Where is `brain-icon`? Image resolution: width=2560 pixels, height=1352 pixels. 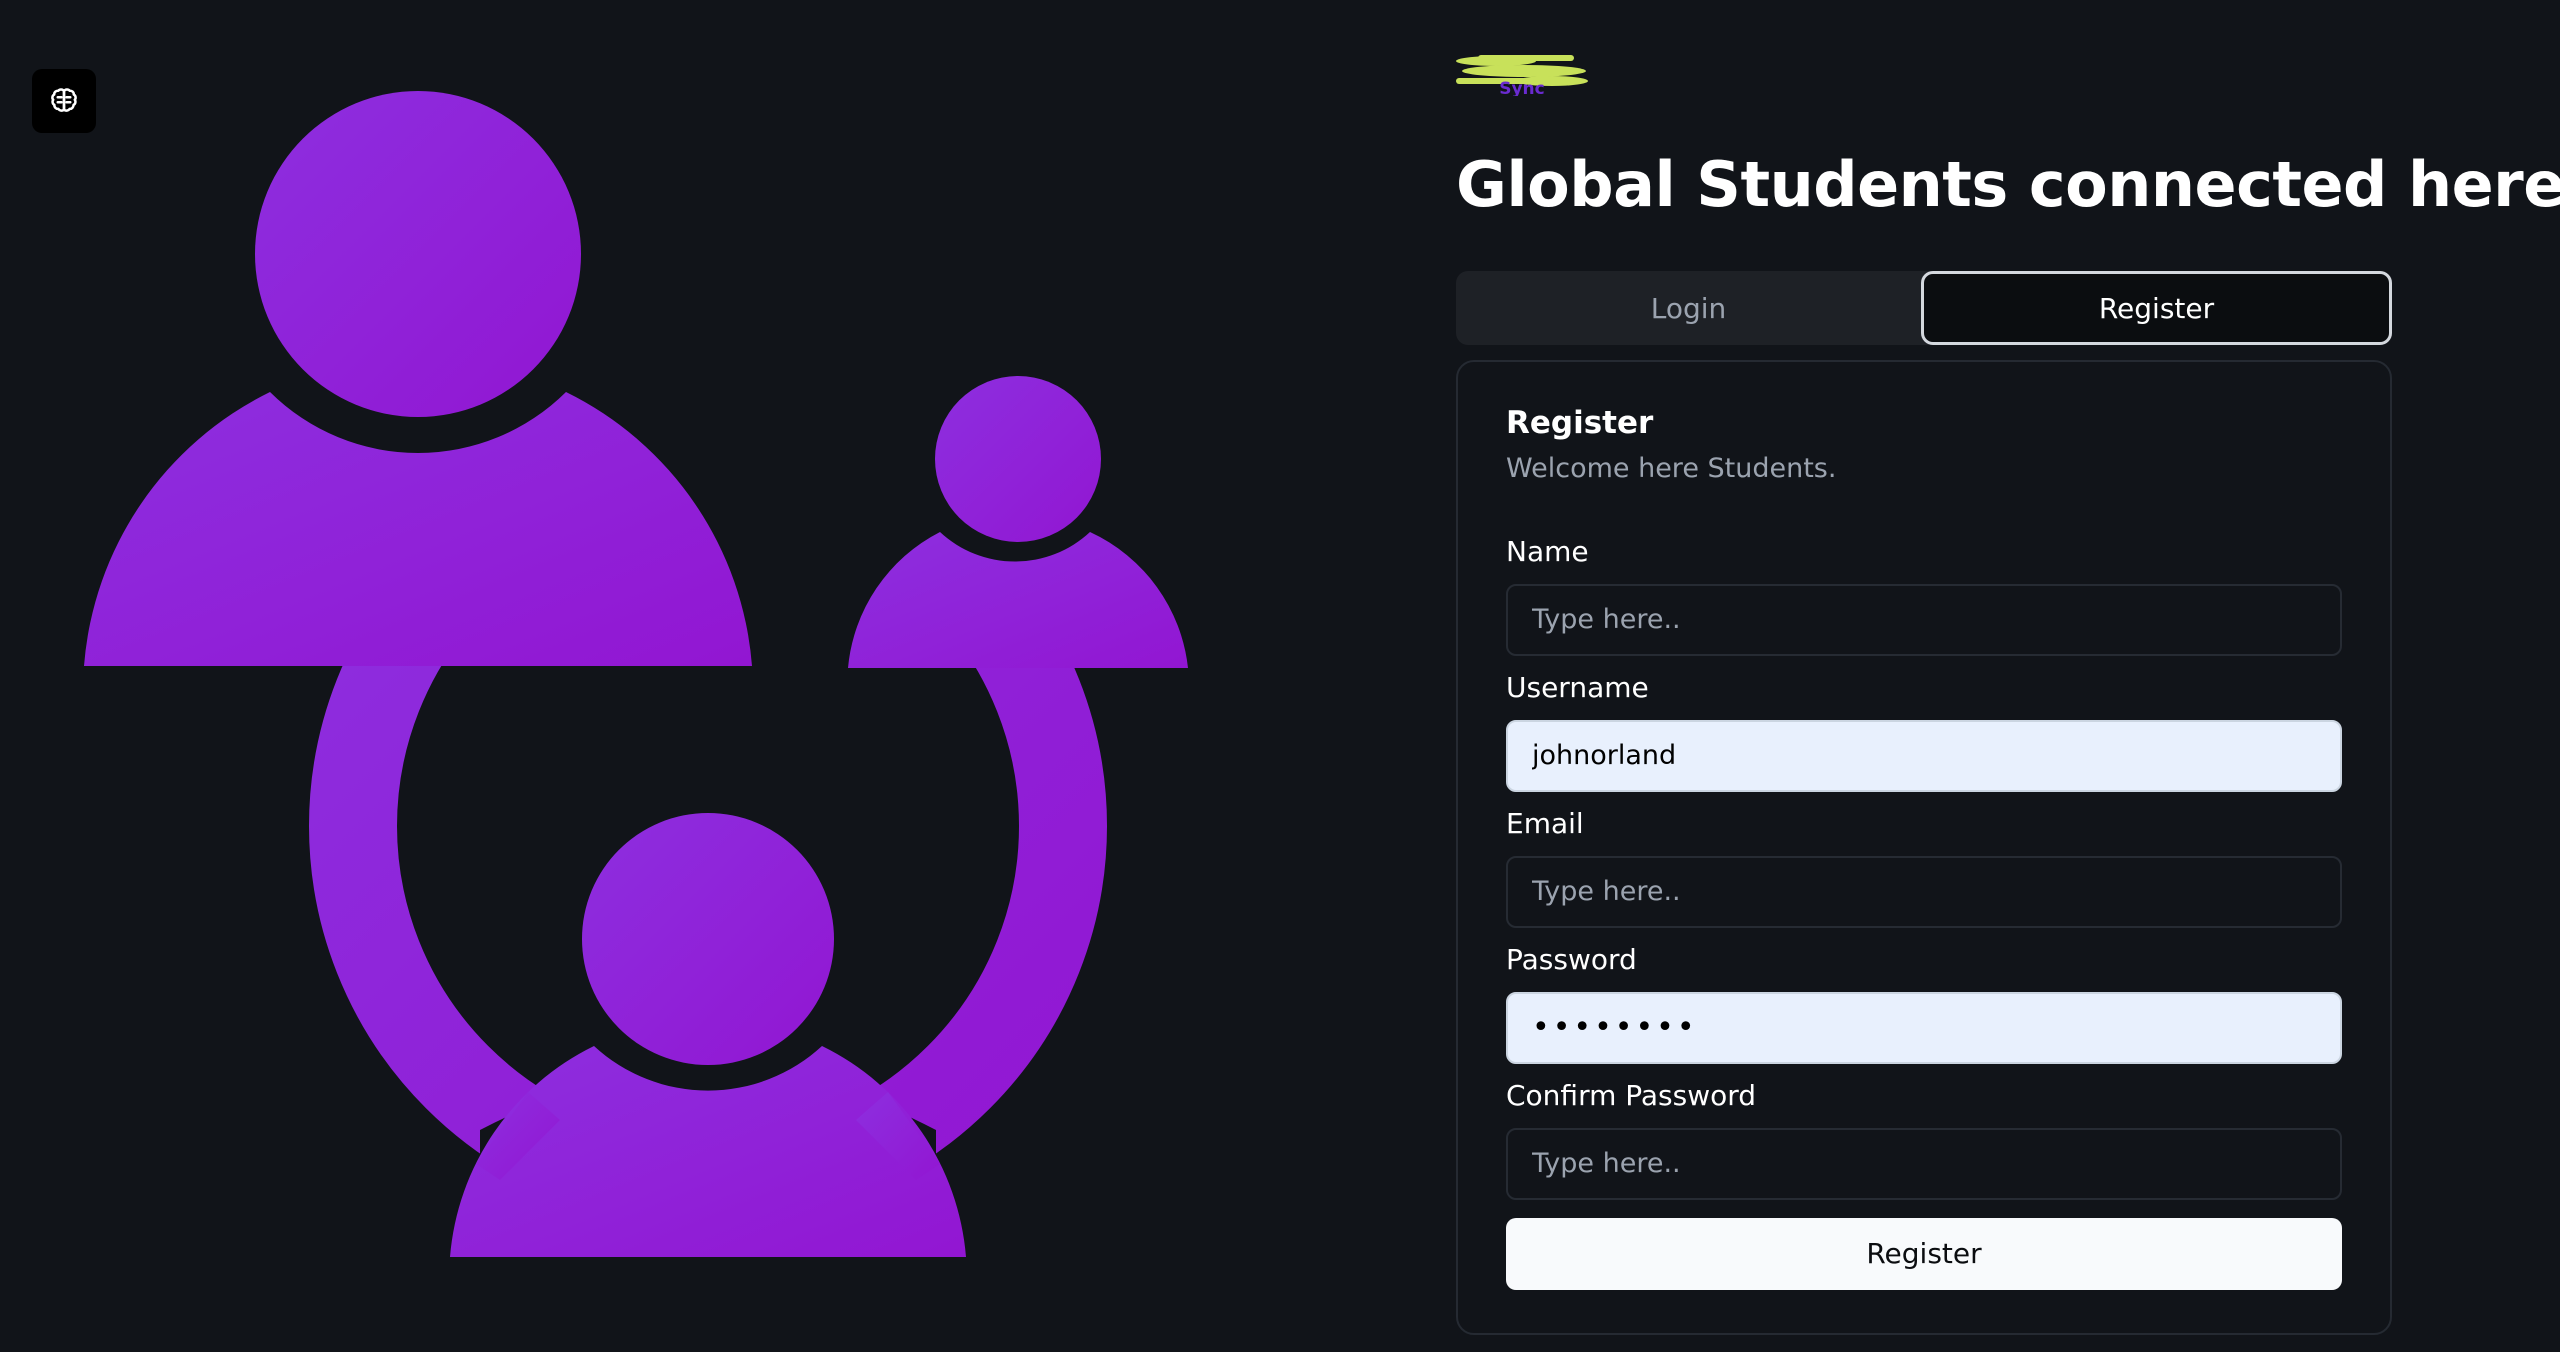 brain-icon is located at coordinates (64, 100).